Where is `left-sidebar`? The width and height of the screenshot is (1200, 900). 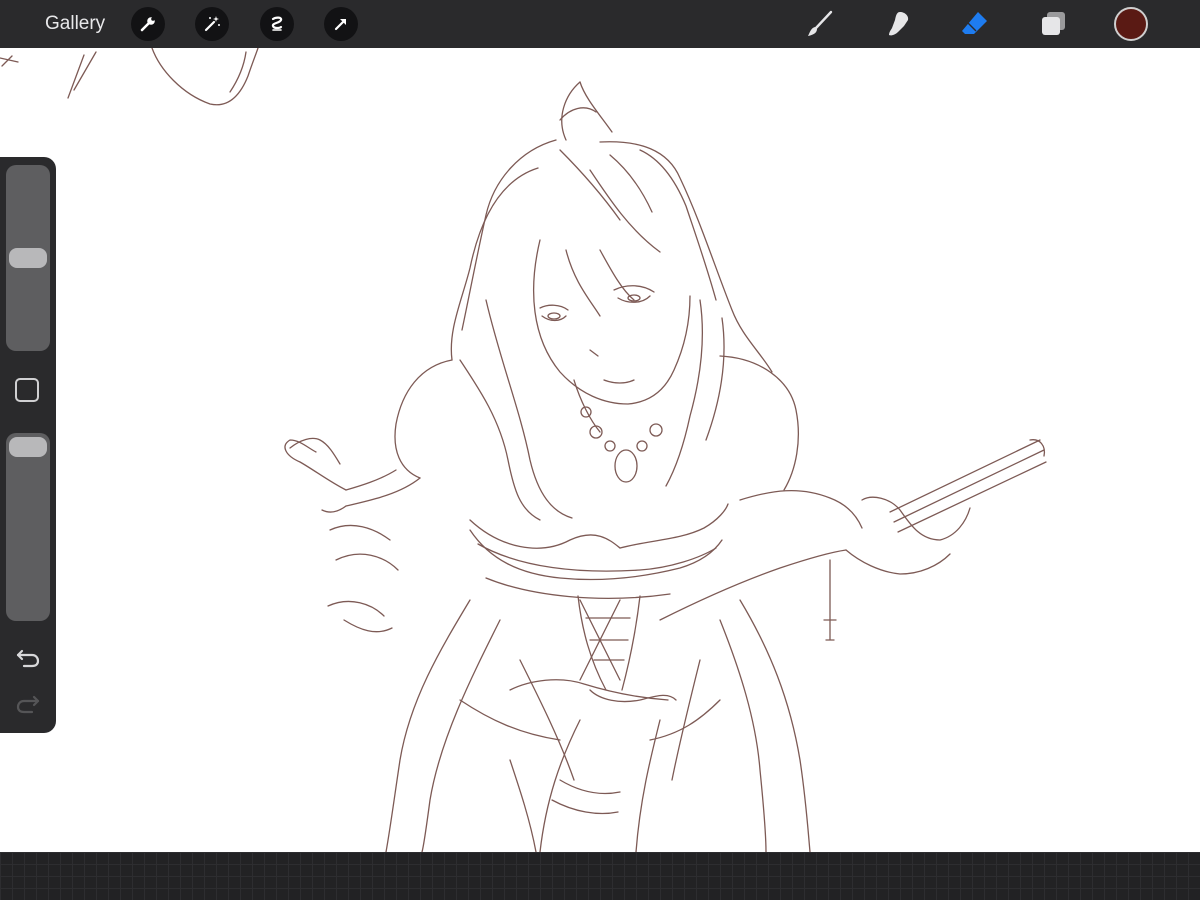
left-sidebar is located at coordinates (28, 445).